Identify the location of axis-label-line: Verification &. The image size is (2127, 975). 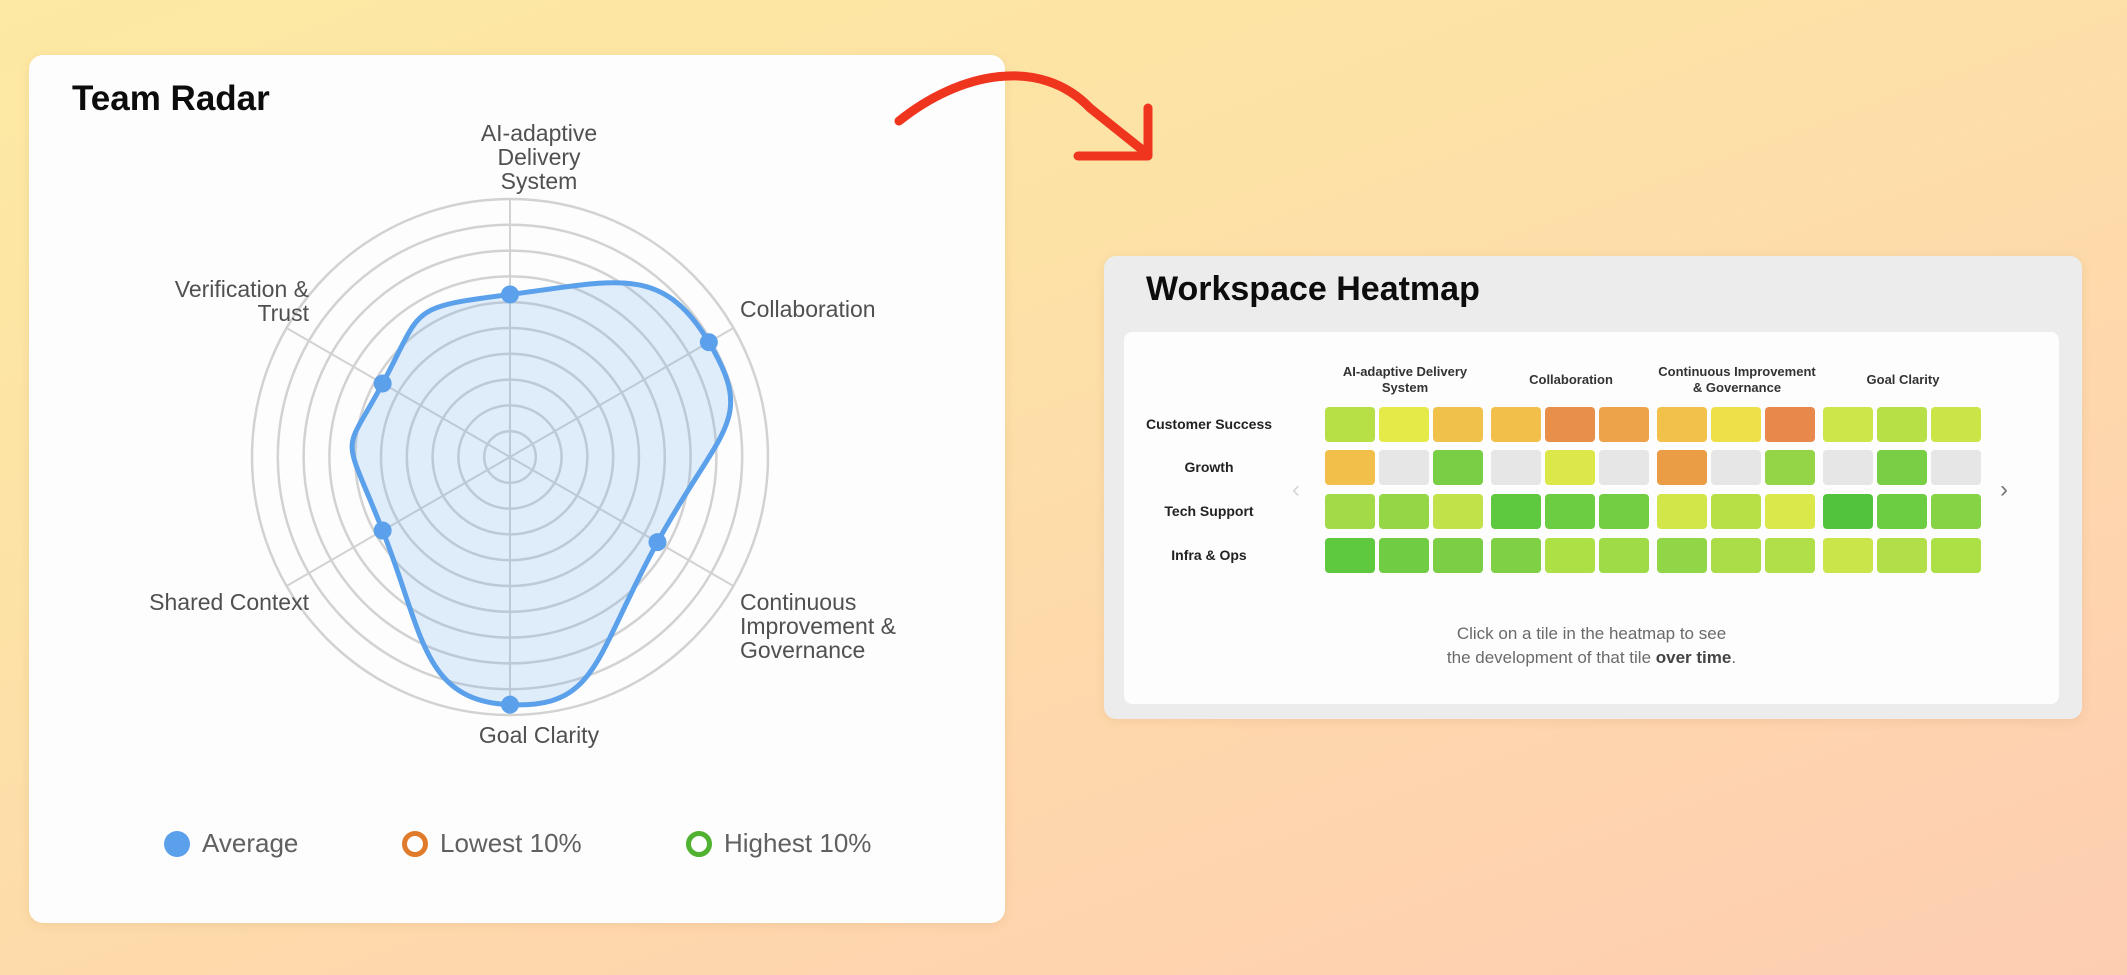
(241, 289).